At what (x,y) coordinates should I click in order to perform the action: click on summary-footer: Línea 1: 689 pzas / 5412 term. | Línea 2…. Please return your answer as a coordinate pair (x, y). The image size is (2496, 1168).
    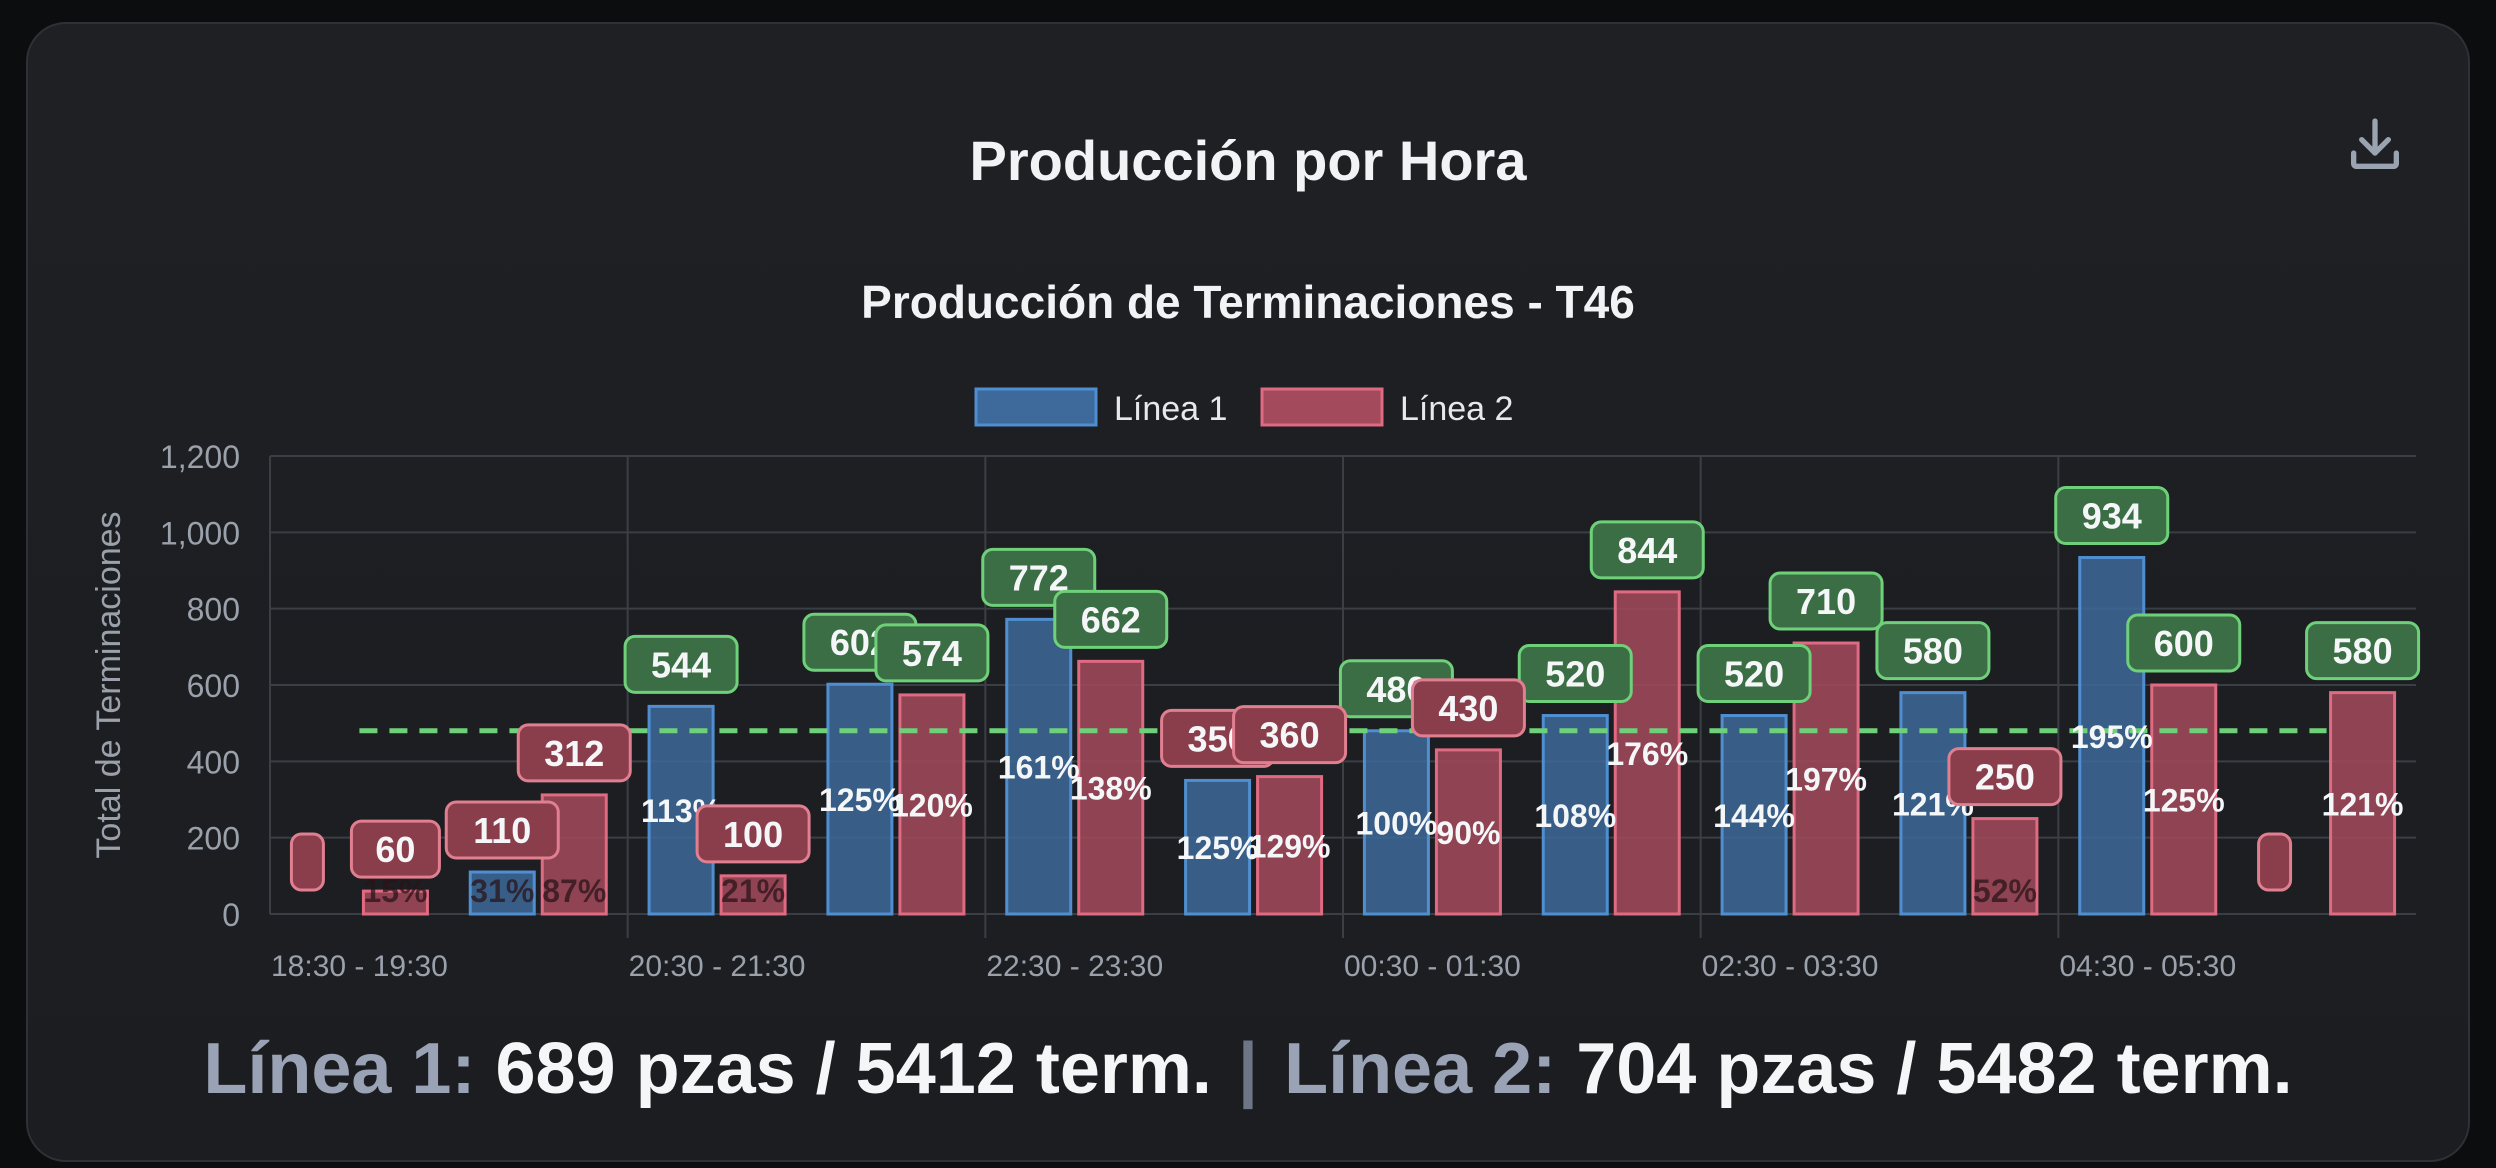
    Looking at the image, I should click on (1248, 1068).